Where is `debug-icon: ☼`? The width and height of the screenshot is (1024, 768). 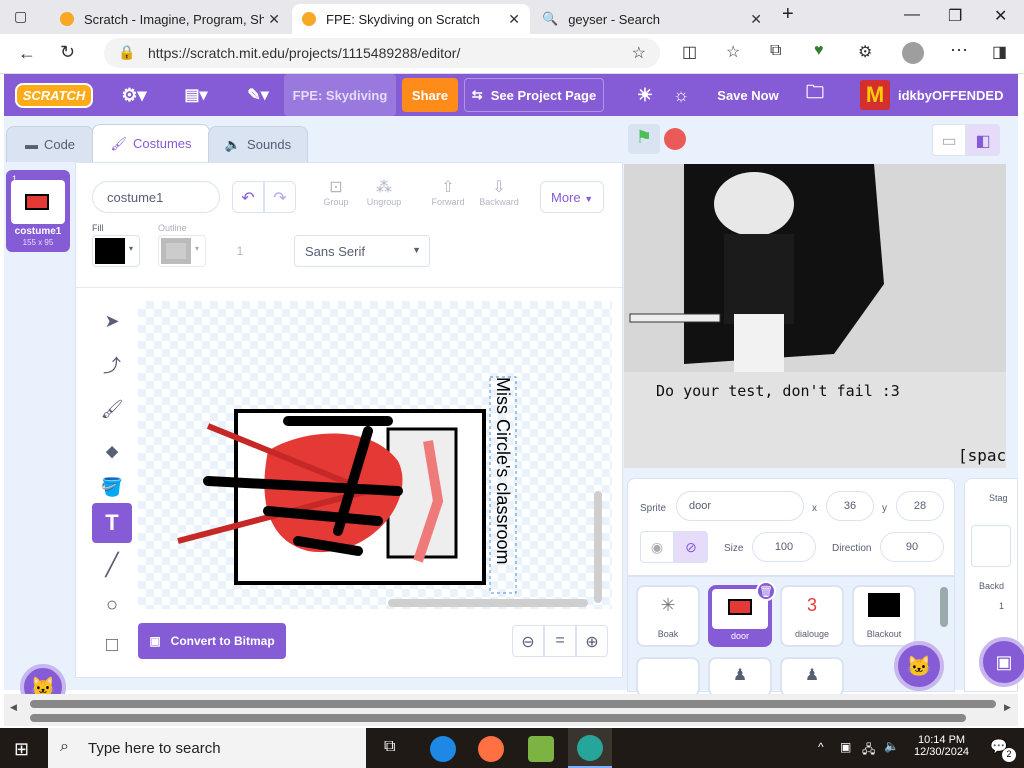 debug-icon: ☼ is located at coordinates (681, 95).